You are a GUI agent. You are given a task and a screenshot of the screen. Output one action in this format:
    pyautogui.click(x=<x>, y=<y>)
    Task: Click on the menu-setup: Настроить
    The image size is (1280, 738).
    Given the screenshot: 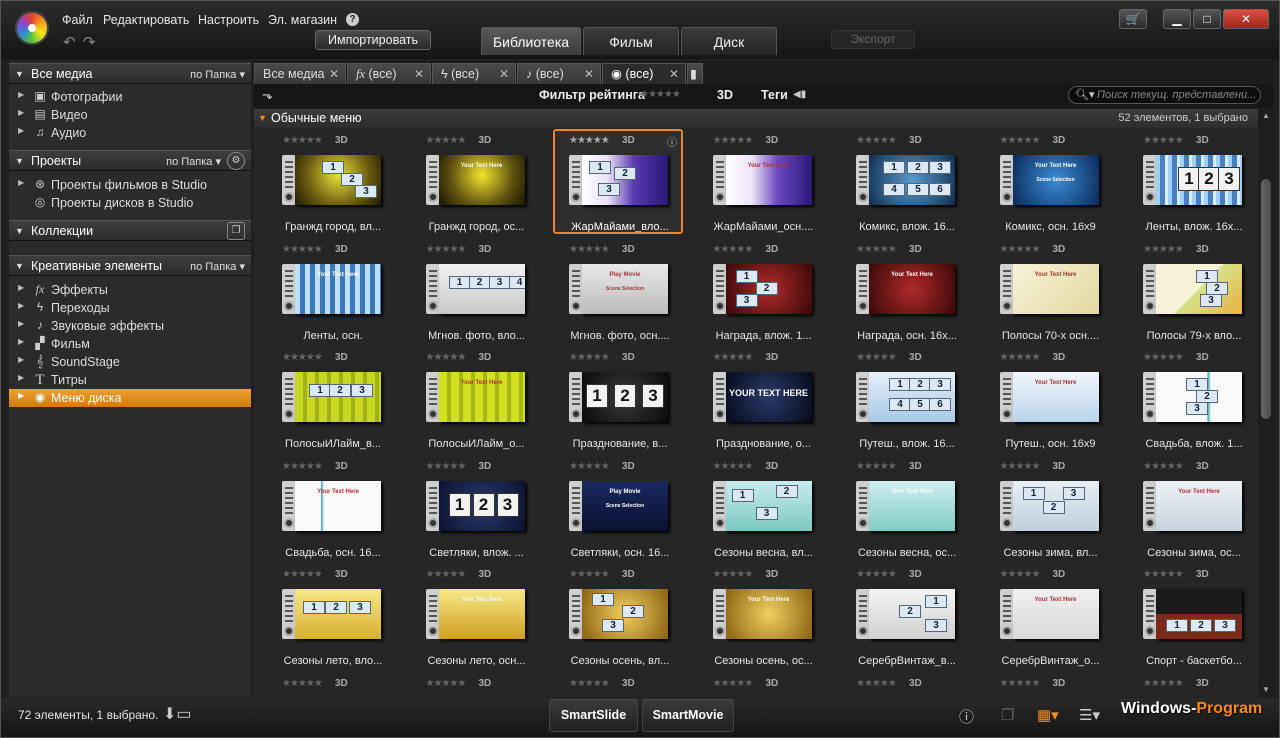 What is the action you would take?
    pyautogui.click(x=228, y=20)
    